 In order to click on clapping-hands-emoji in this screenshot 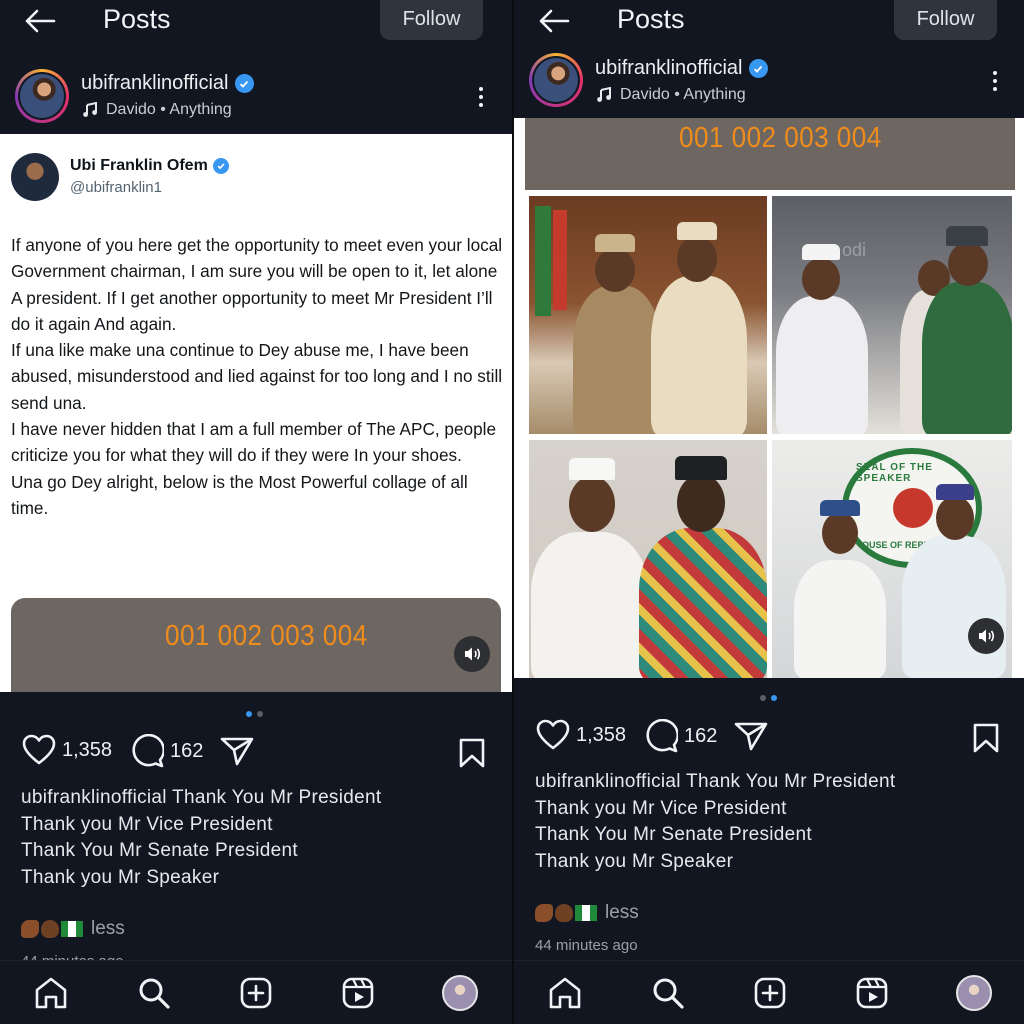, I will do `click(564, 913)`.